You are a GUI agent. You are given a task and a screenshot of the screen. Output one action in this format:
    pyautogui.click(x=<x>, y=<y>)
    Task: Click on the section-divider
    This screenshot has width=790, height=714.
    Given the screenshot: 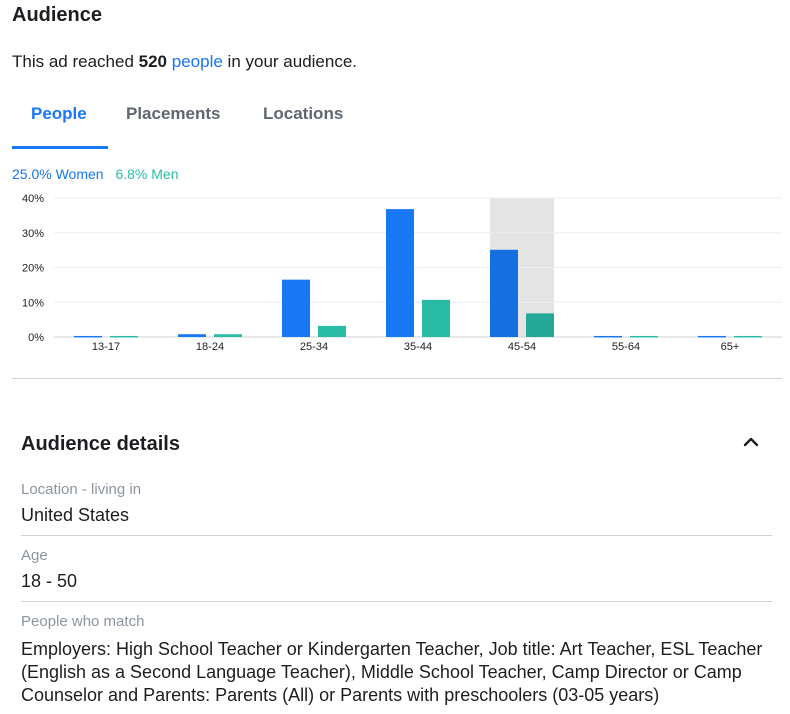 What is the action you would take?
    pyautogui.click(x=397, y=378)
    